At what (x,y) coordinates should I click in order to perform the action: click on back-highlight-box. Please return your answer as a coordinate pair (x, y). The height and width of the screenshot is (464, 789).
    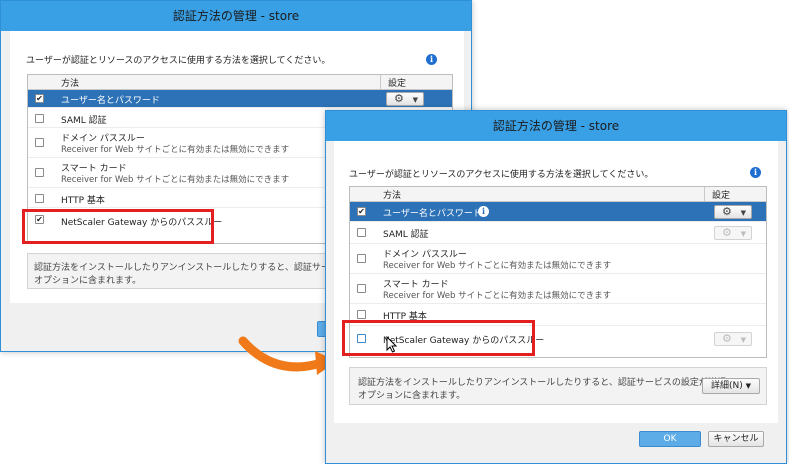
    Looking at the image, I should click on (118, 226).